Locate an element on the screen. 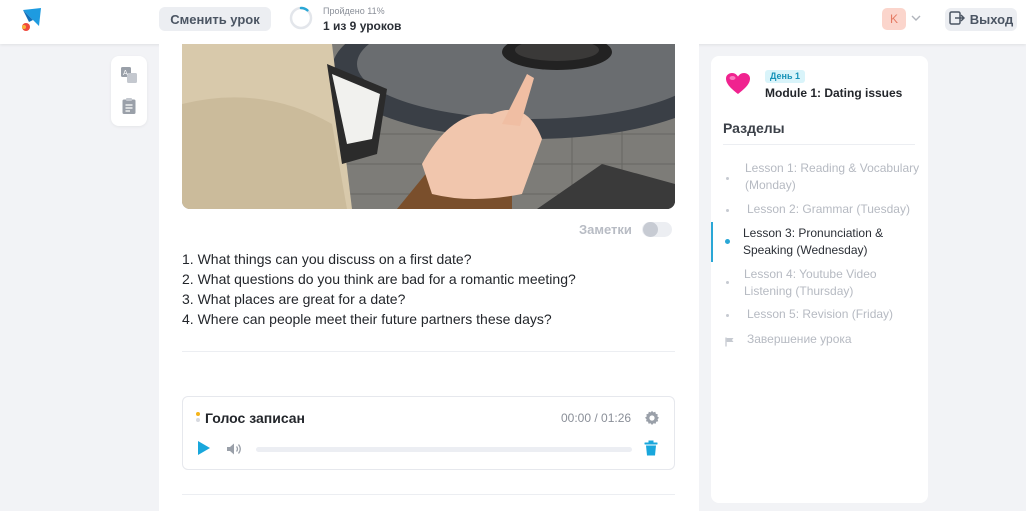 The image size is (1026, 511). recording-title: Голос записан is located at coordinates (255, 418).